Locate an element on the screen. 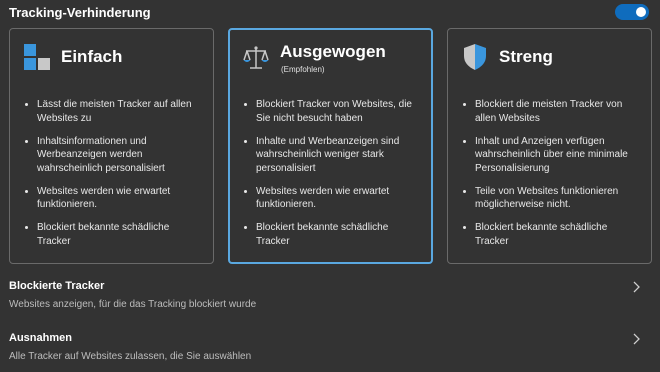  card-header: Einfach is located at coordinates (111, 57).